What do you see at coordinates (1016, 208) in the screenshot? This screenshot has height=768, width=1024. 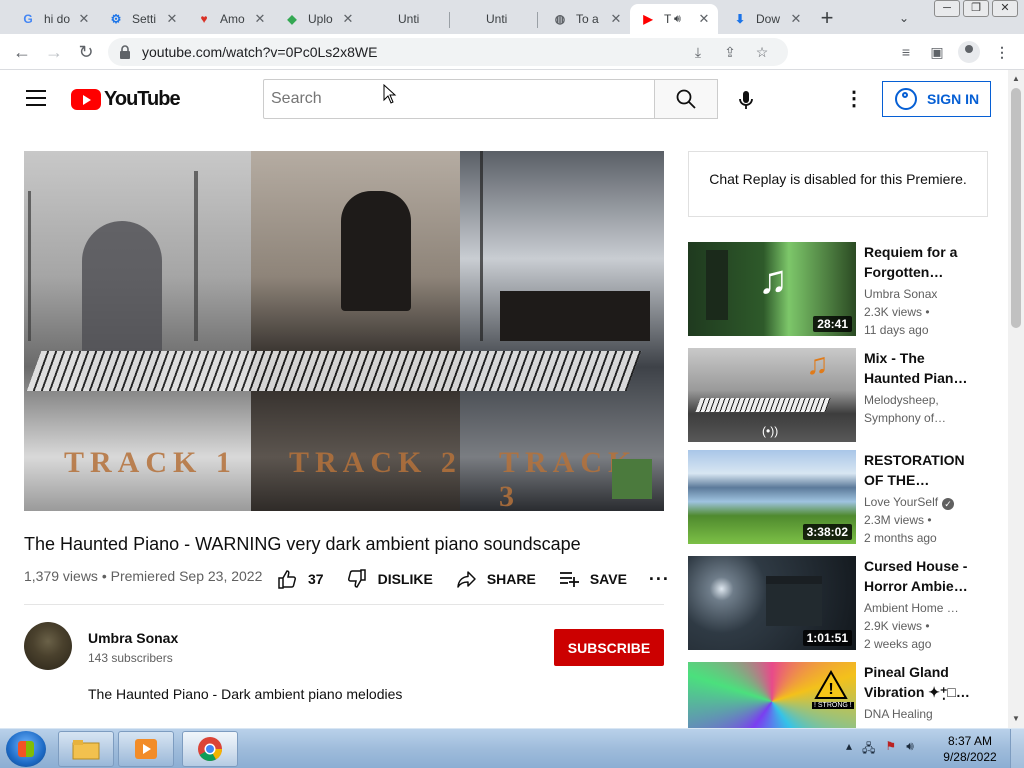 I see `scrollbar-thumb` at bounding box center [1016, 208].